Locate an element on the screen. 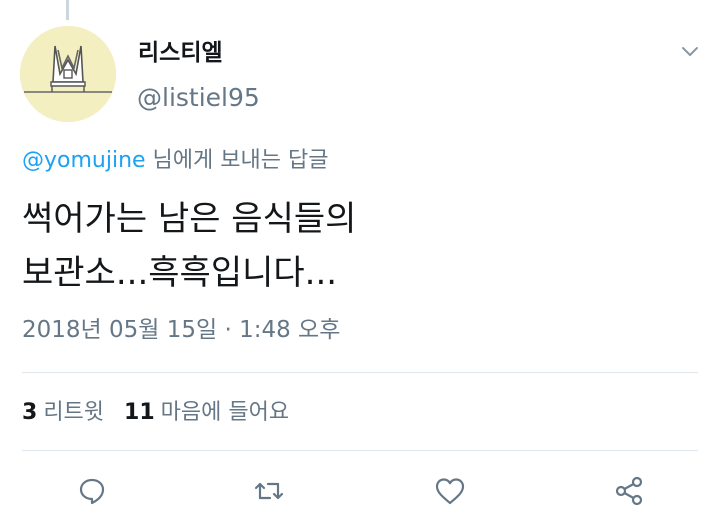  avatar is located at coordinates (68, 74).